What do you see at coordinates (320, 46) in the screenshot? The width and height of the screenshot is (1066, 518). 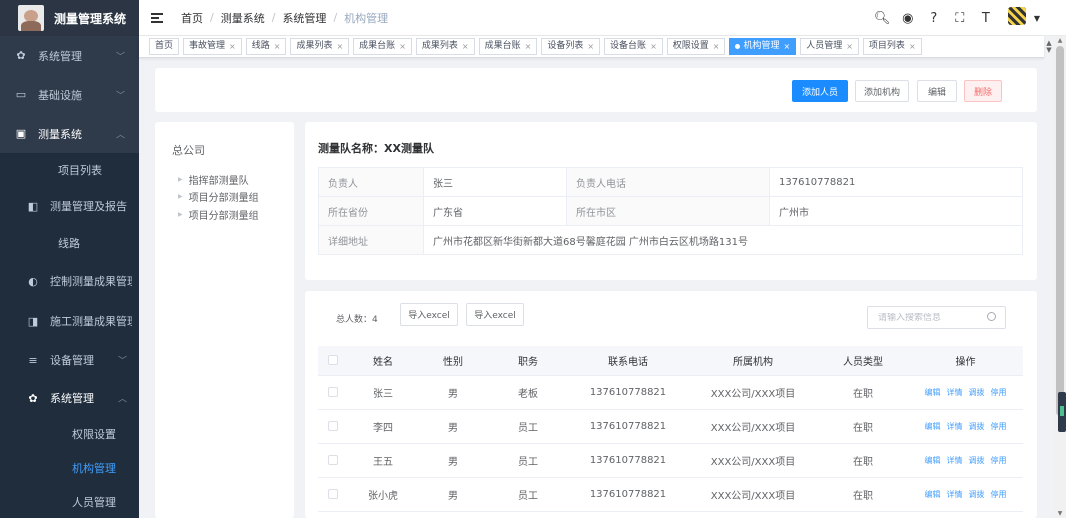 I see `tab-3: 成果列表 ×` at bounding box center [320, 46].